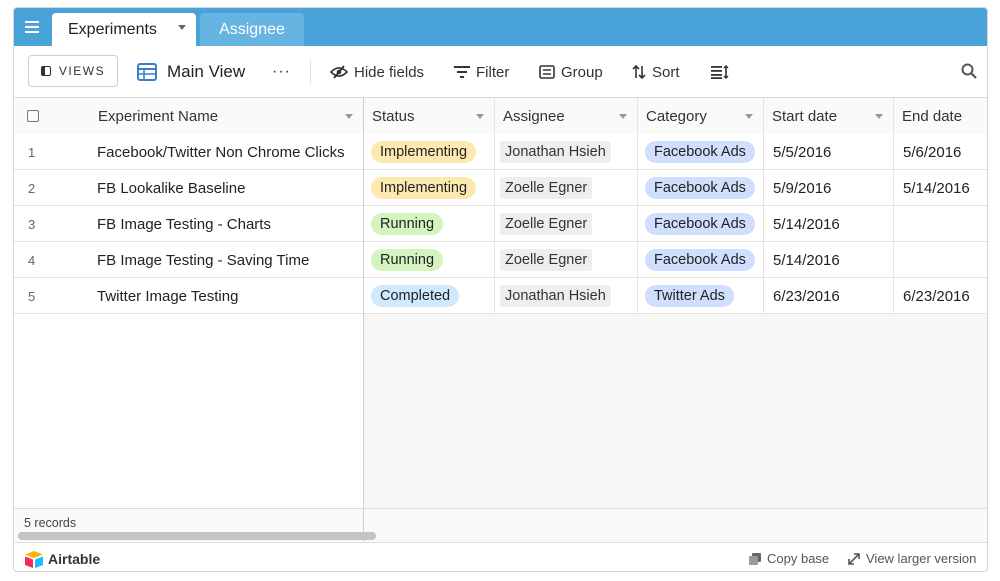 The height and width of the screenshot is (581, 1000). I want to click on eye-slash-icon, so click(339, 72).